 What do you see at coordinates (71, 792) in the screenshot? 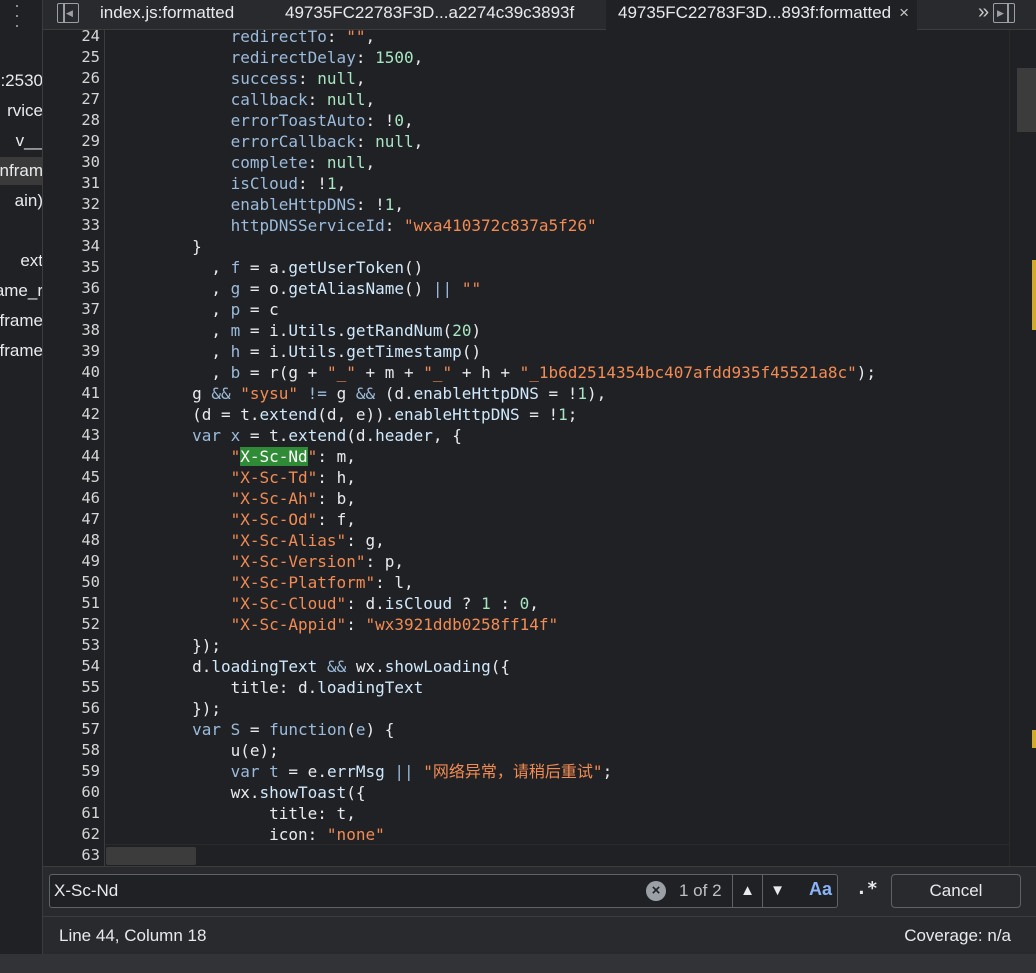
I see `line-number: 60` at bounding box center [71, 792].